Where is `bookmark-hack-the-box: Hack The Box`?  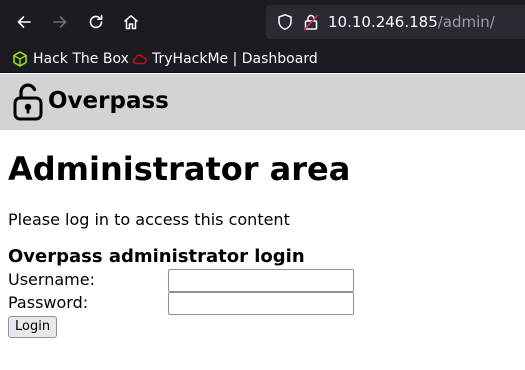
bookmark-hack-the-box: Hack The Box is located at coordinates (70, 59).